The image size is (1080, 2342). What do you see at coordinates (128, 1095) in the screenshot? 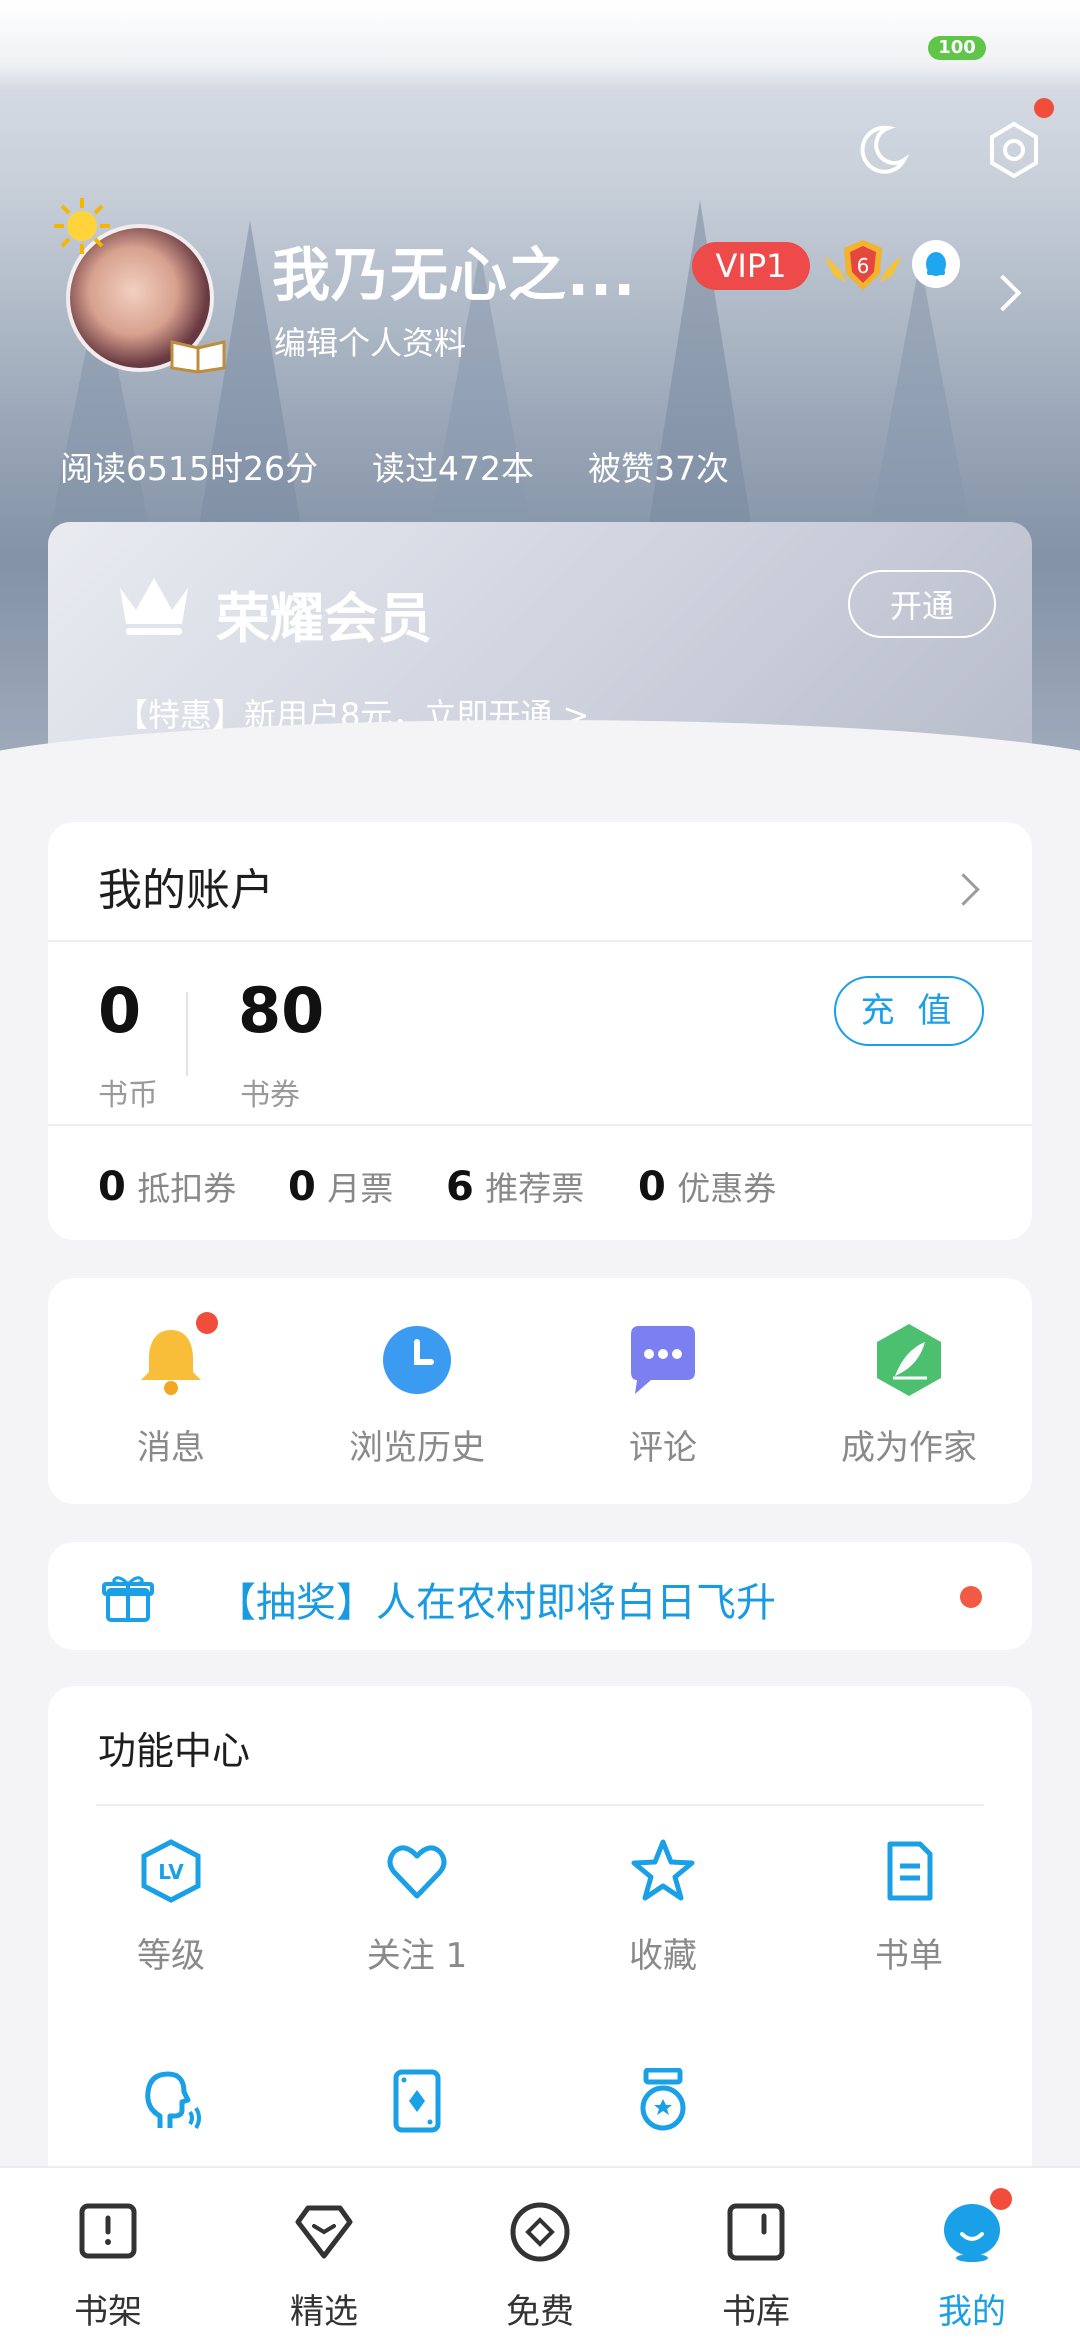
I see `coins-label: 书币` at bounding box center [128, 1095].